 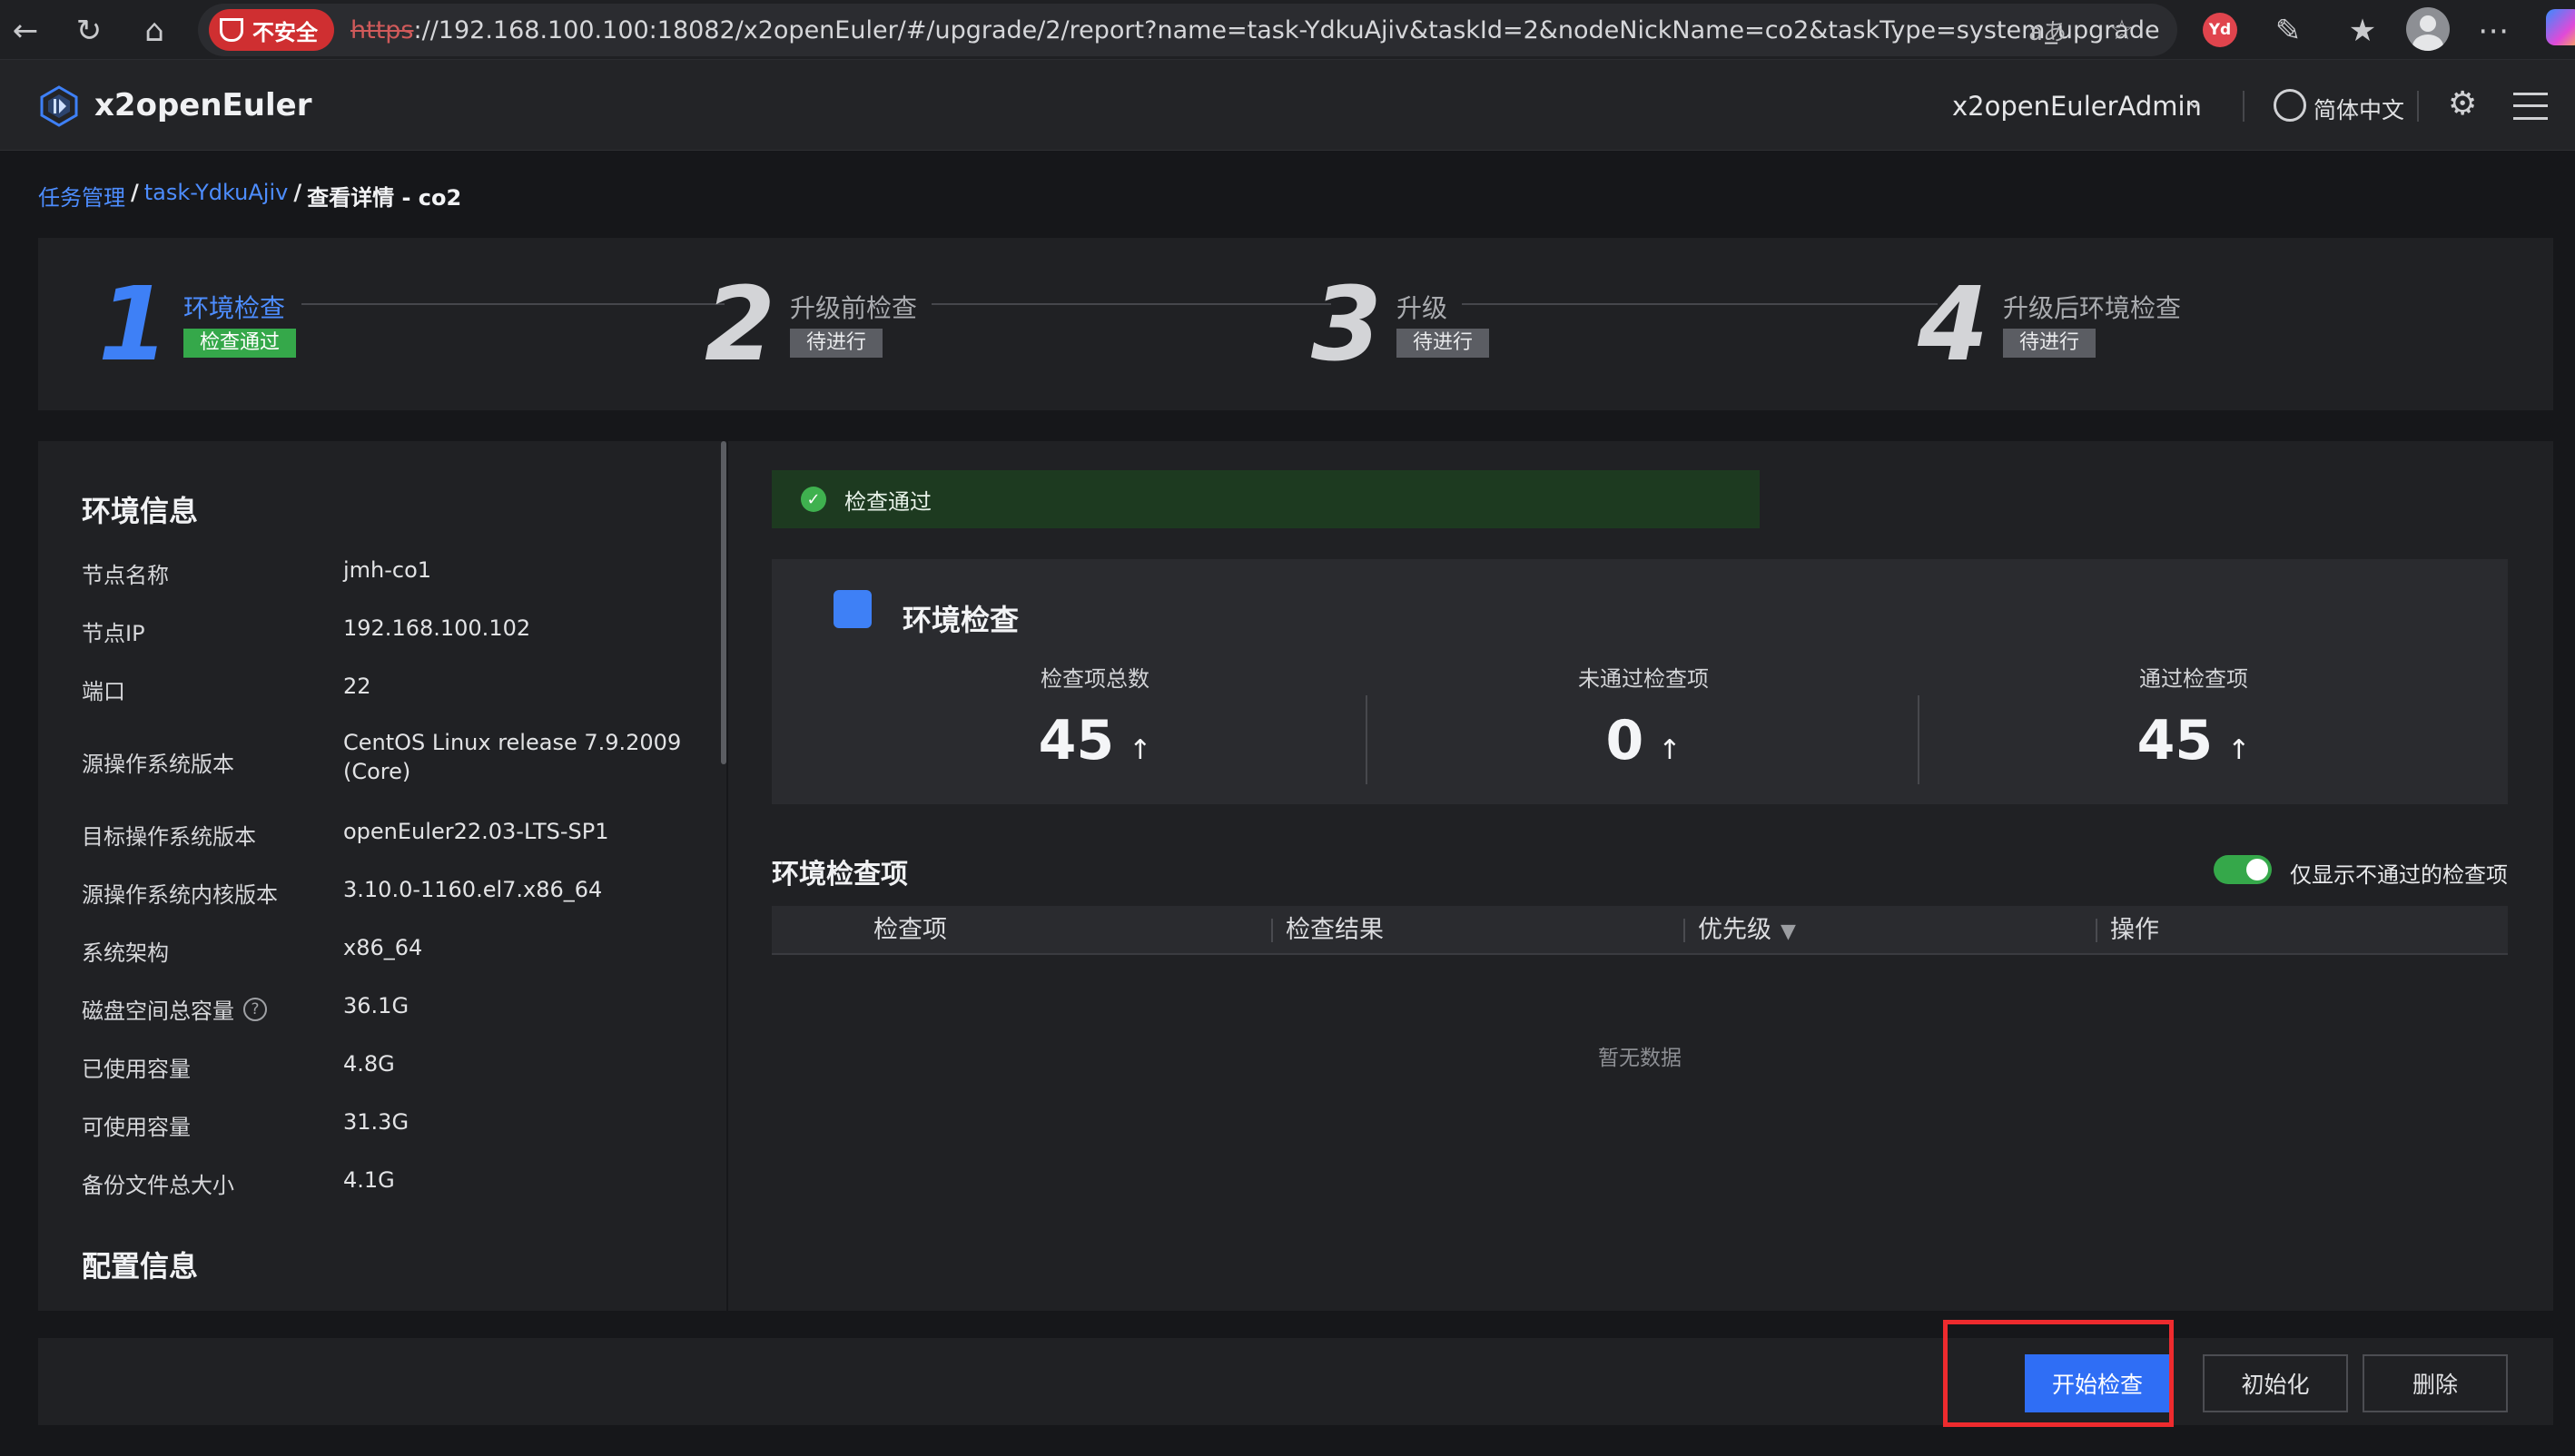 What do you see at coordinates (1287, 105) in the screenshot?
I see `app-header: x2openEuler x2openEulerAdmin ⌄ 简体中文 ⚙` at bounding box center [1287, 105].